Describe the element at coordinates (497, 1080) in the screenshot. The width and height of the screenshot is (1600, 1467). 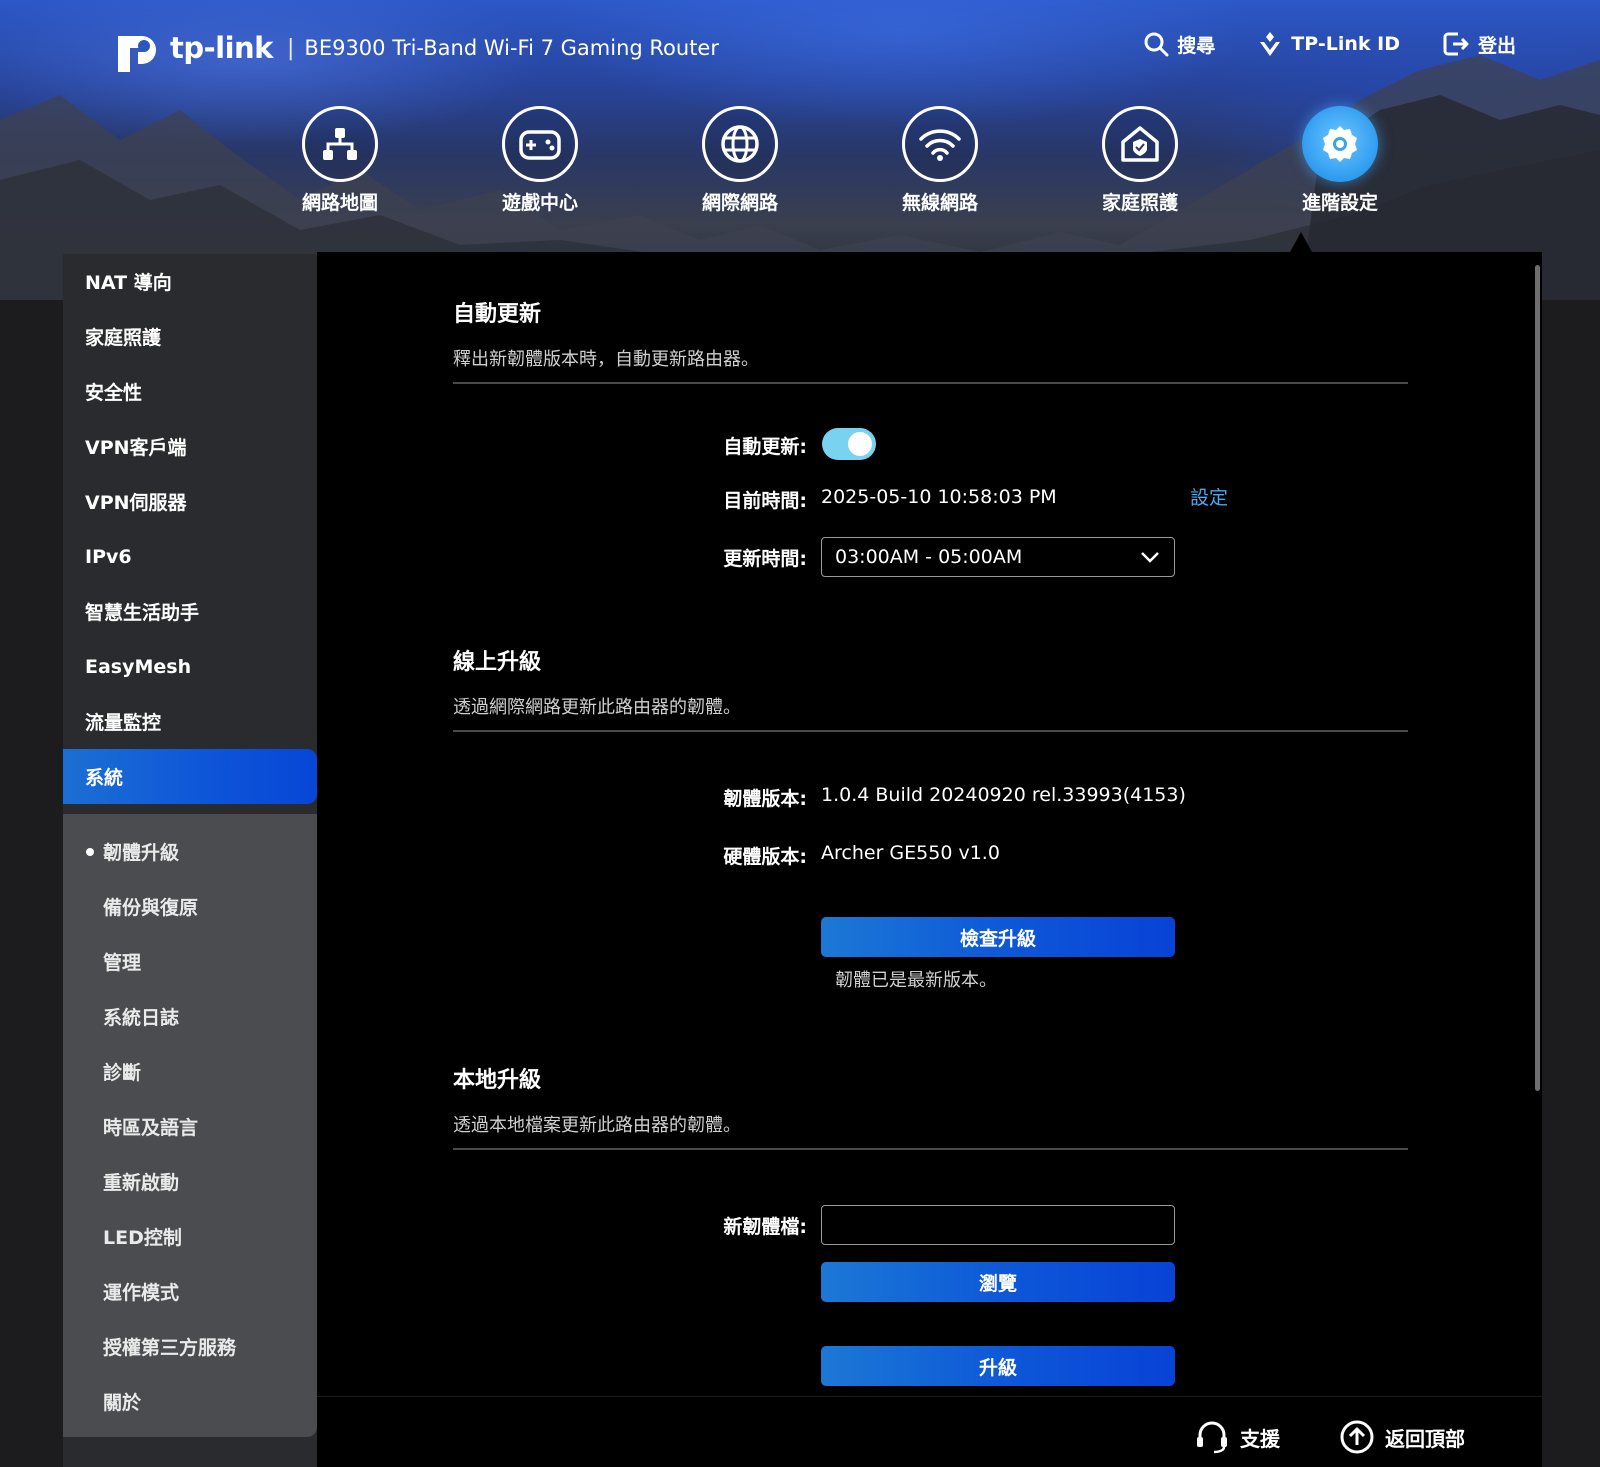
I see `section-title: 本地升級` at that location.